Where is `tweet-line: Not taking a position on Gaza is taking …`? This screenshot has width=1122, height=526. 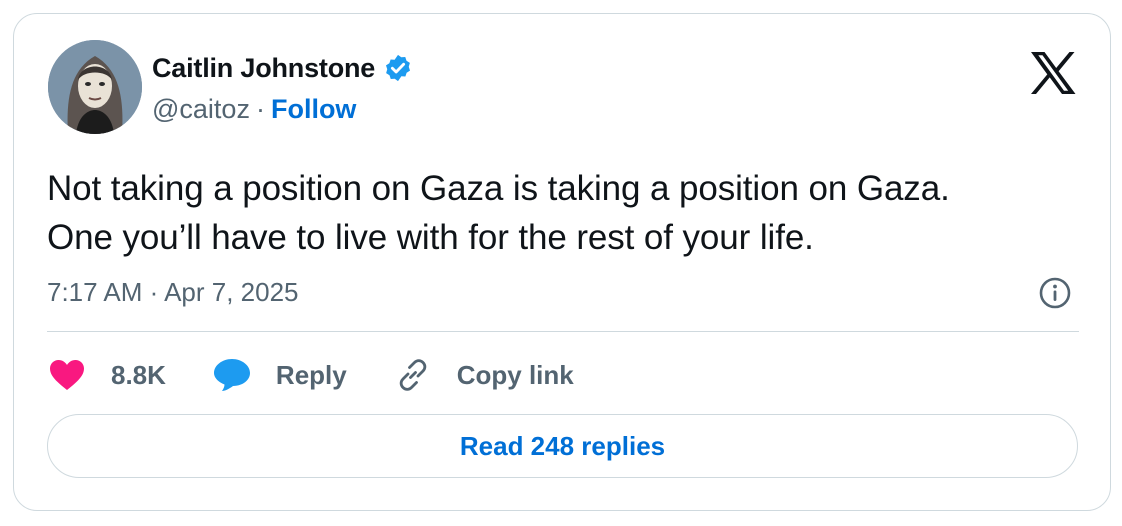 tweet-line: Not taking a position on Gaza is taking … is located at coordinates (498, 188).